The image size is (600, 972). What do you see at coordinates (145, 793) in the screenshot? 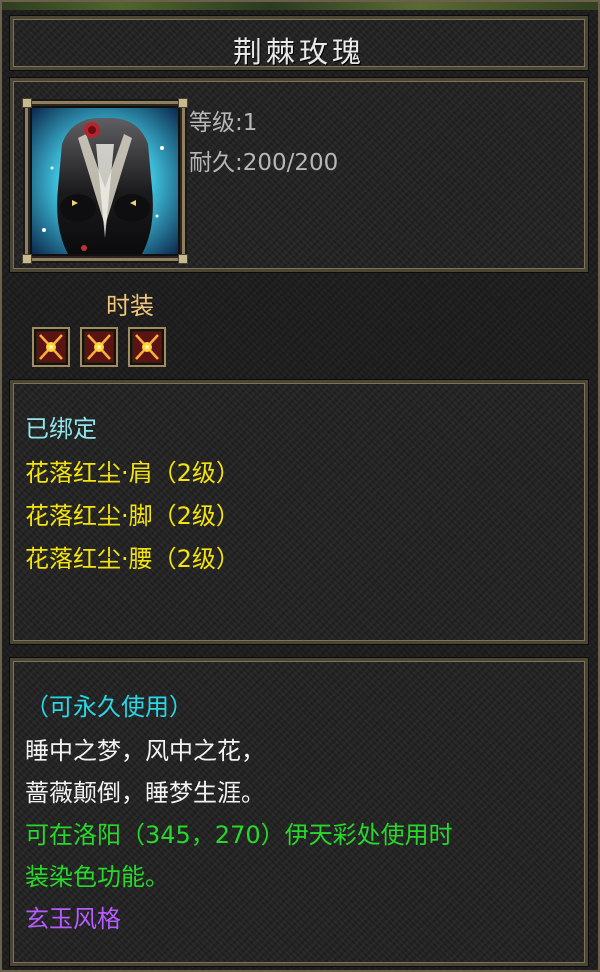
I see `flavor-text: 蔷薇颠倒，睡梦生涯。` at bounding box center [145, 793].